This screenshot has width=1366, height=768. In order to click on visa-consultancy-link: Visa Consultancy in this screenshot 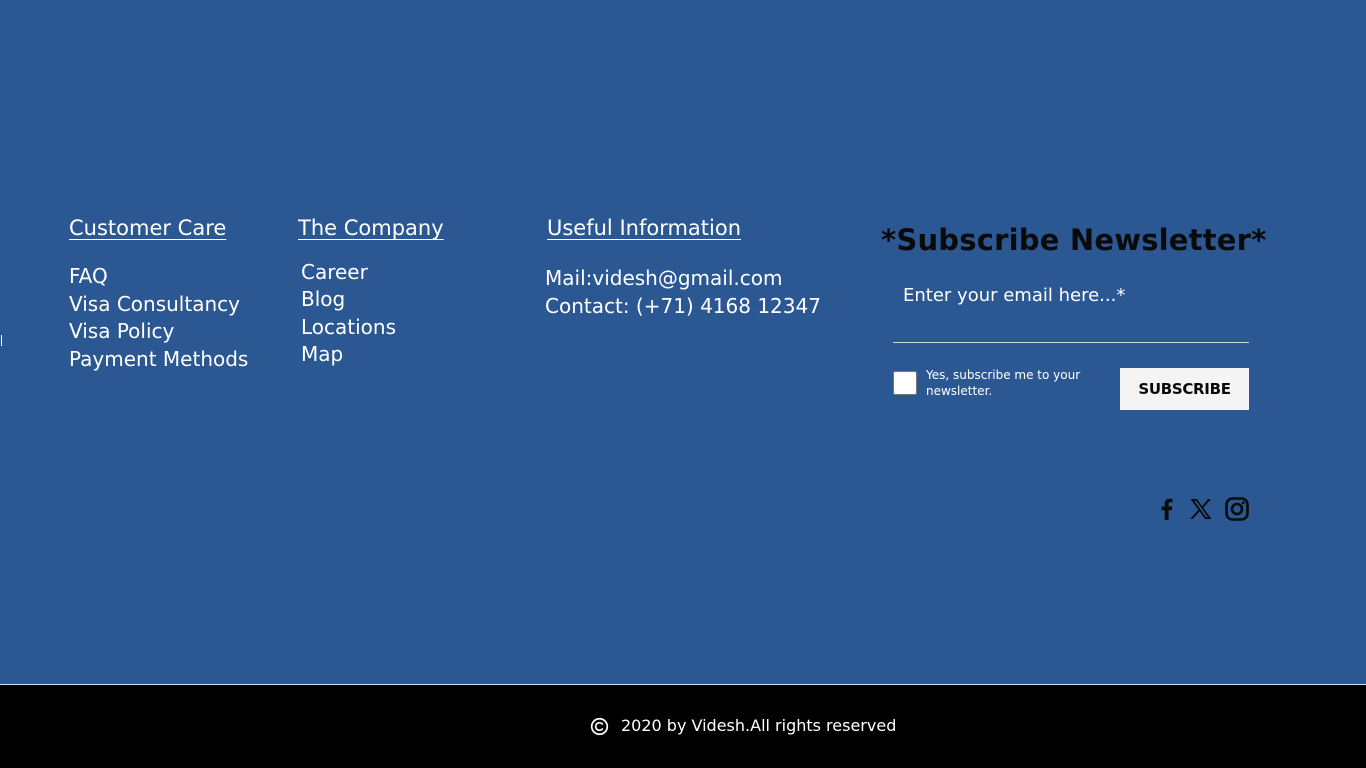, I will do `click(154, 304)`.